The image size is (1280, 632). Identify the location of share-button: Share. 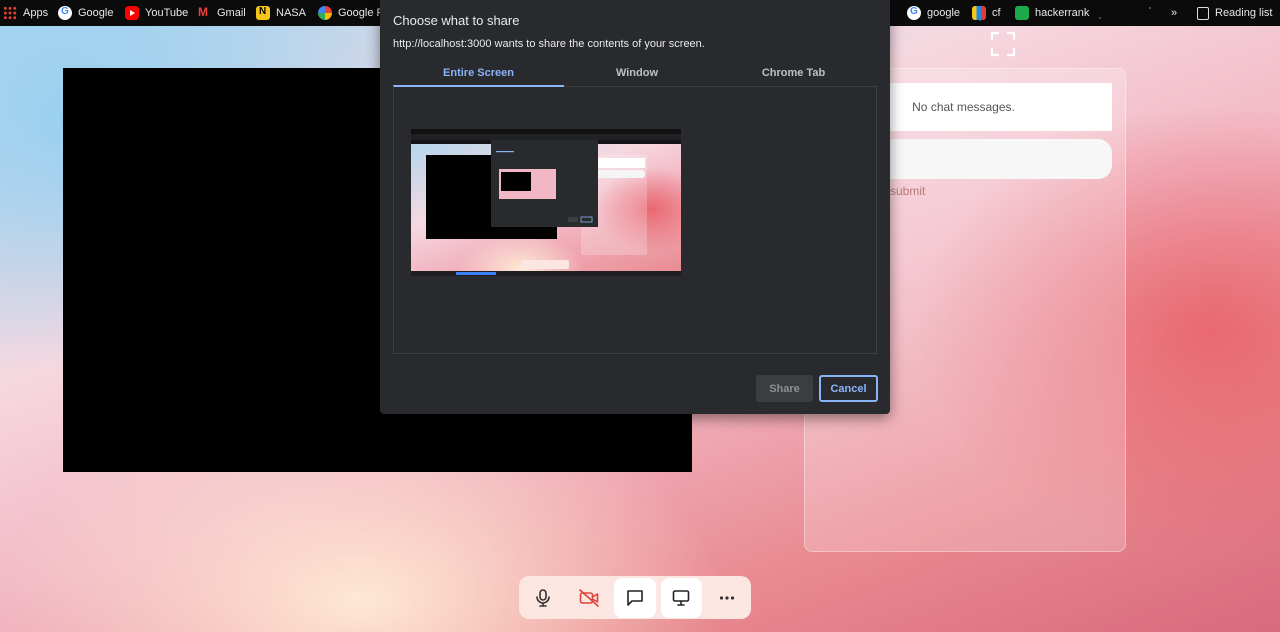
(784, 388).